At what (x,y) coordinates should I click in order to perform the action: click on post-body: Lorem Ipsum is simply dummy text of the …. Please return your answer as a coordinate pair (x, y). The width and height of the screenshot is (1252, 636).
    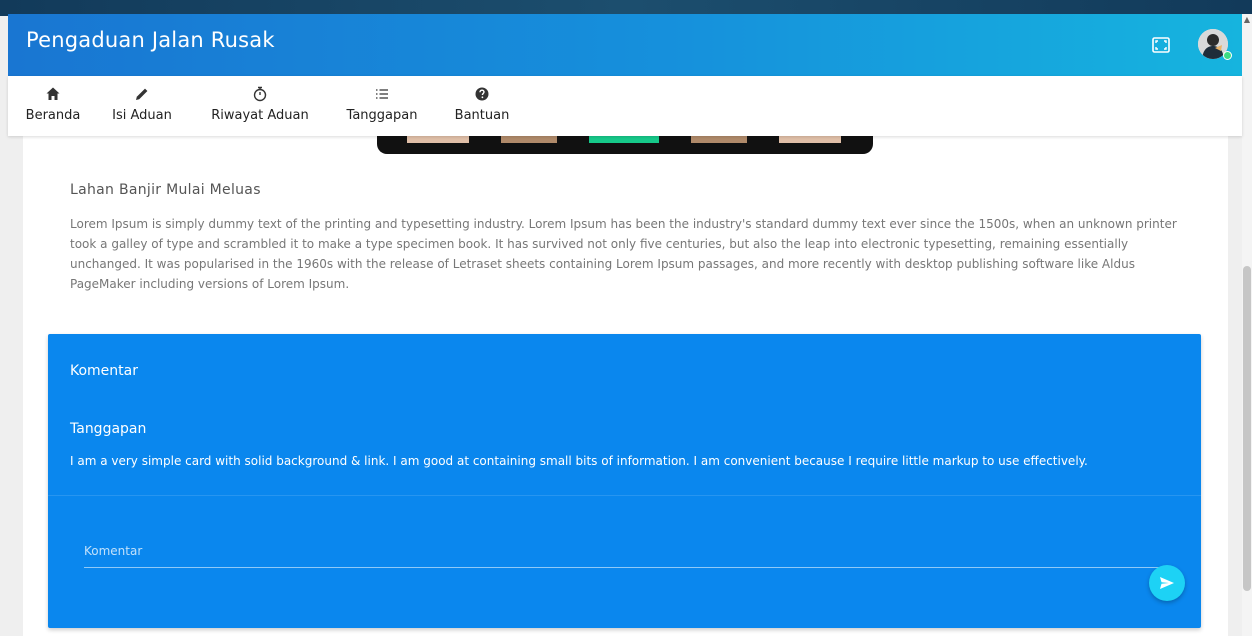
    Looking at the image, I should click on (623, 254).